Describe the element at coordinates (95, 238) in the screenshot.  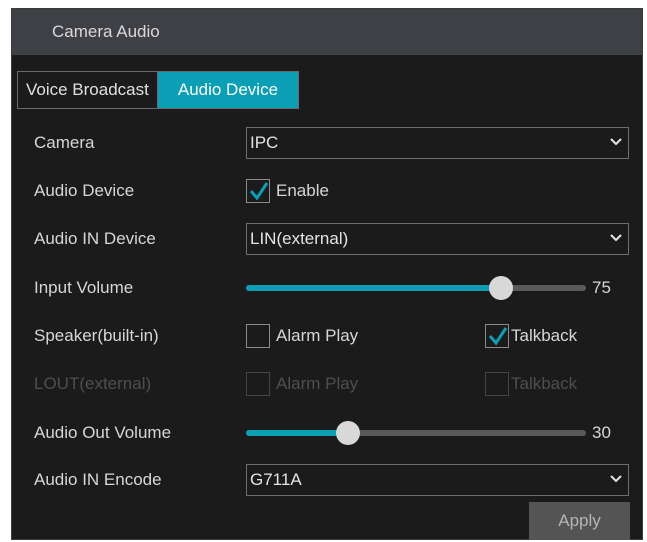
I see `audio-in-device-label: Audio IN Device` at that location.